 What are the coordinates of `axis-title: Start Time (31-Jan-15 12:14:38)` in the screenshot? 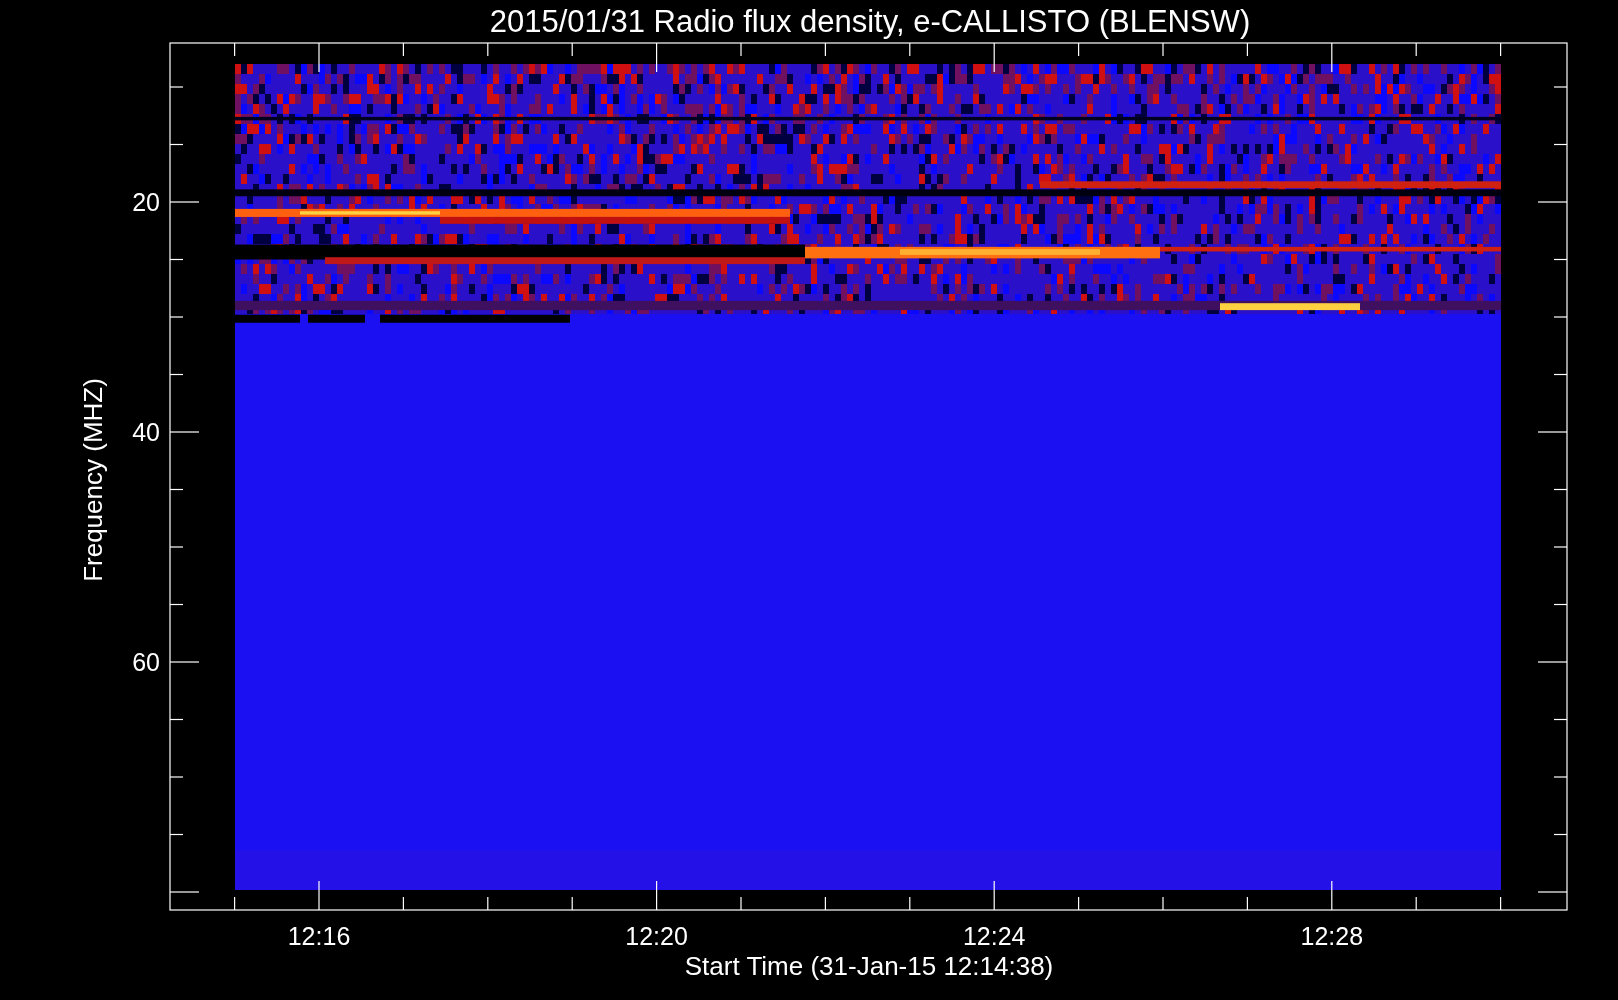 It's located at (869, 966).